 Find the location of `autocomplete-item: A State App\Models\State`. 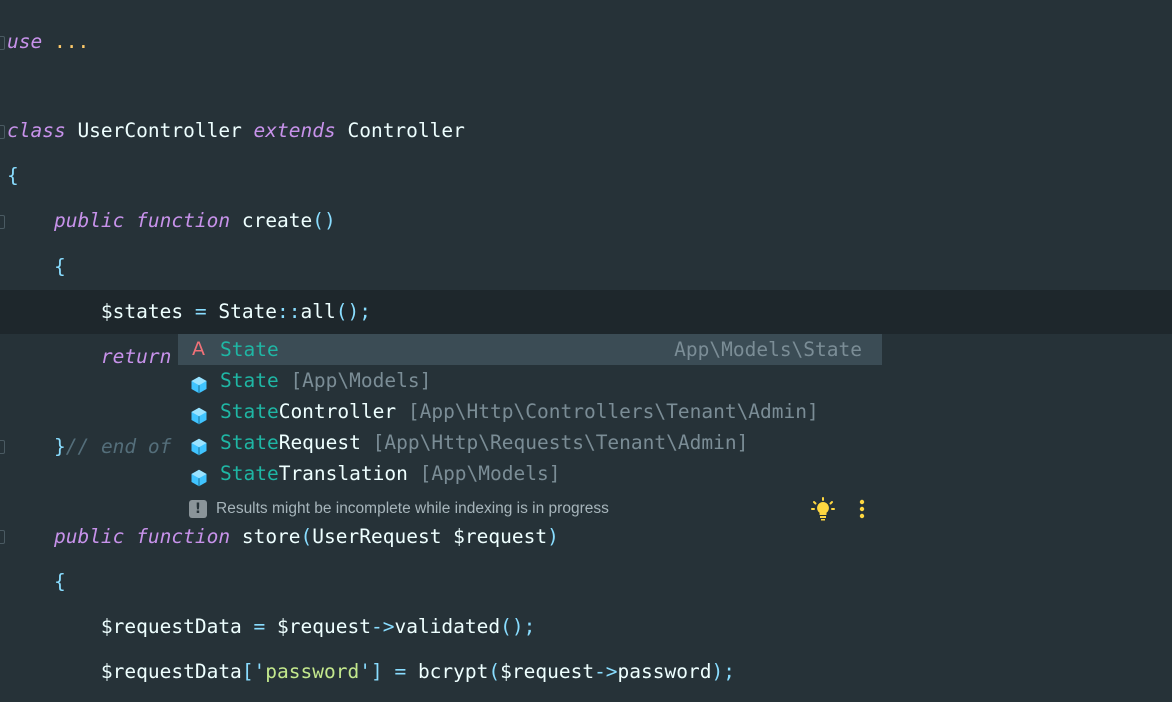

autocomplete-item: A State App\Models\State is located at coordinates (530, 349).